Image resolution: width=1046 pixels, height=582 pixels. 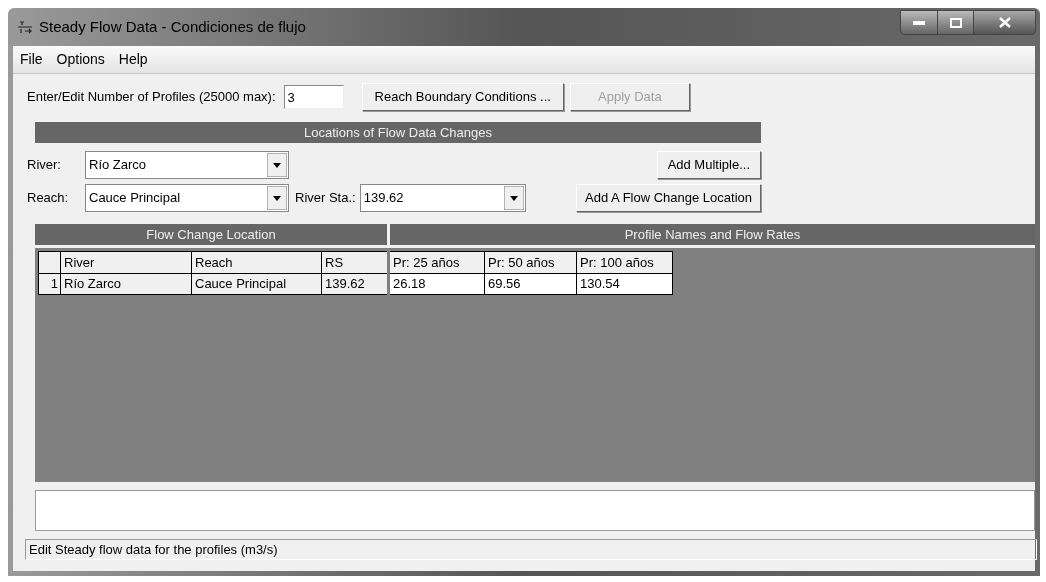 What do you see at coordinates (313, 97) in the screenshot?
I see `profiles-field: 3` at bounding box center [313, 97].